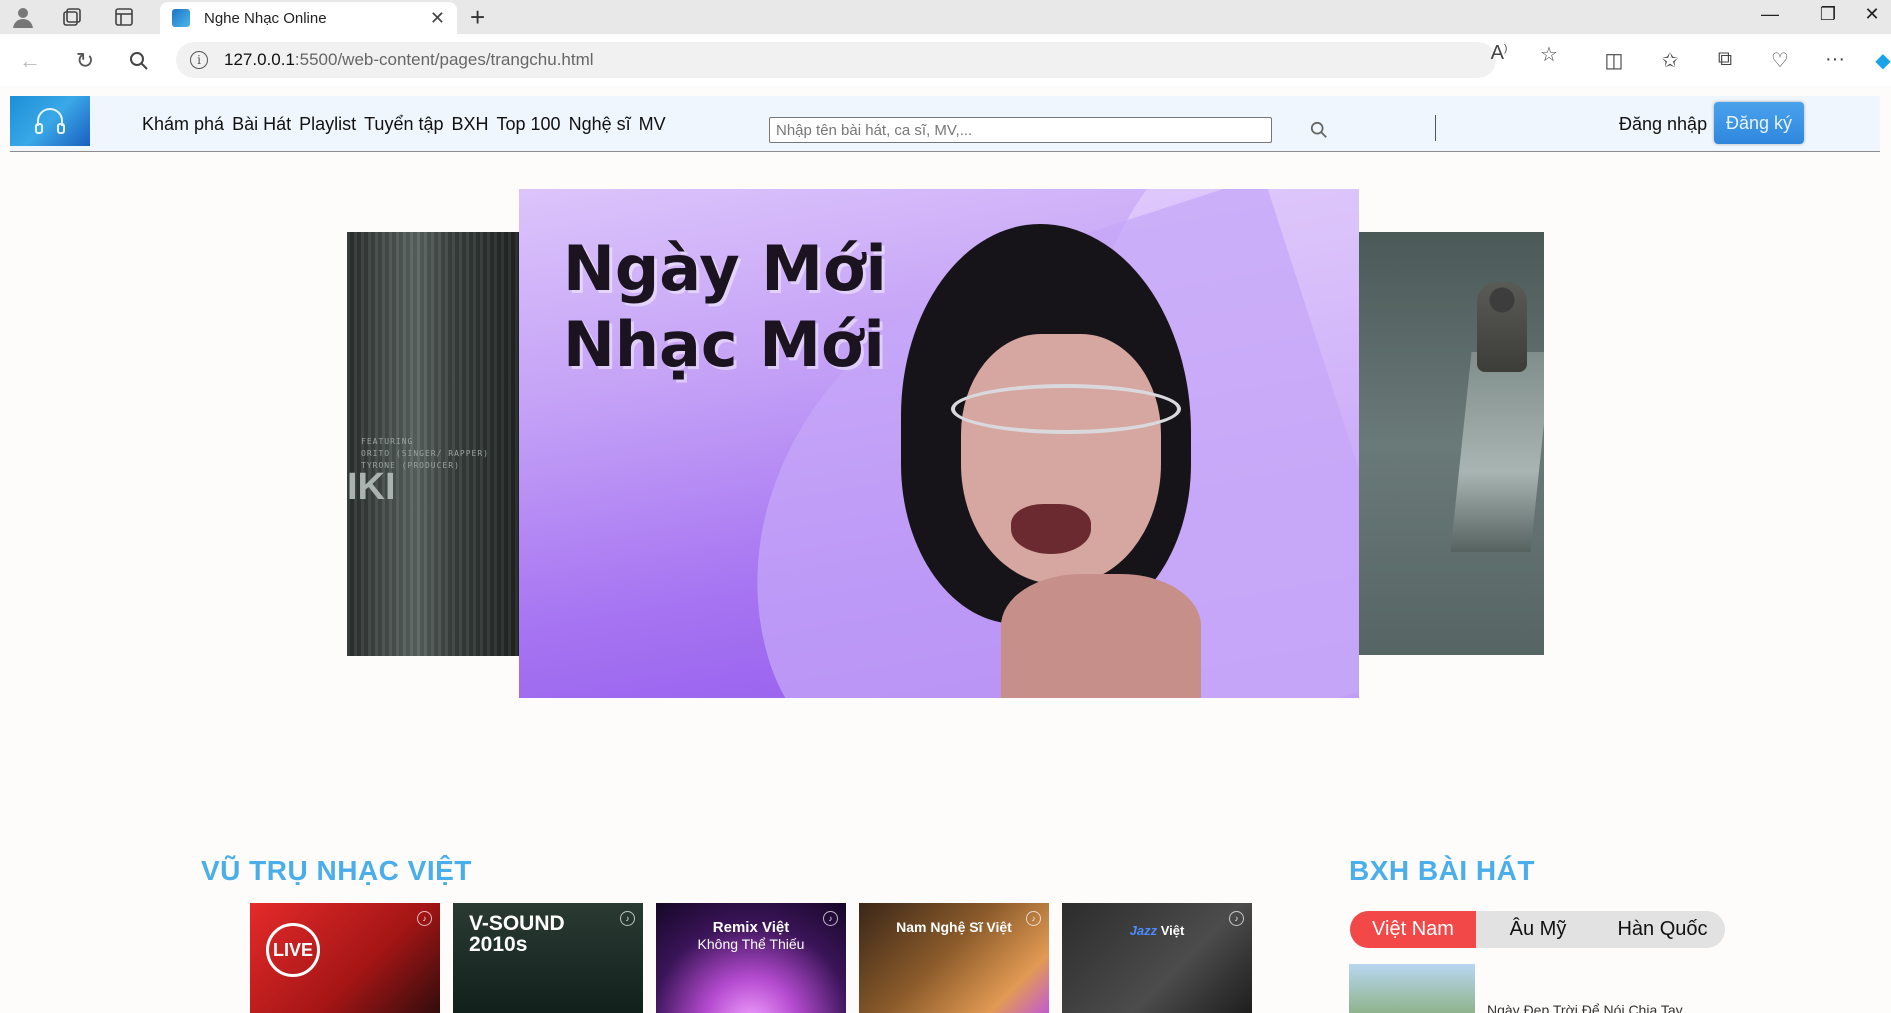 Image resolution: width=1891 pixels, height=1013 pixels. What do you see at coordinates (1662, 929) in the screenshot?
I see `bxh-tab-han-quoc: Hàn Quốc` at bounding box center [1662, 929].